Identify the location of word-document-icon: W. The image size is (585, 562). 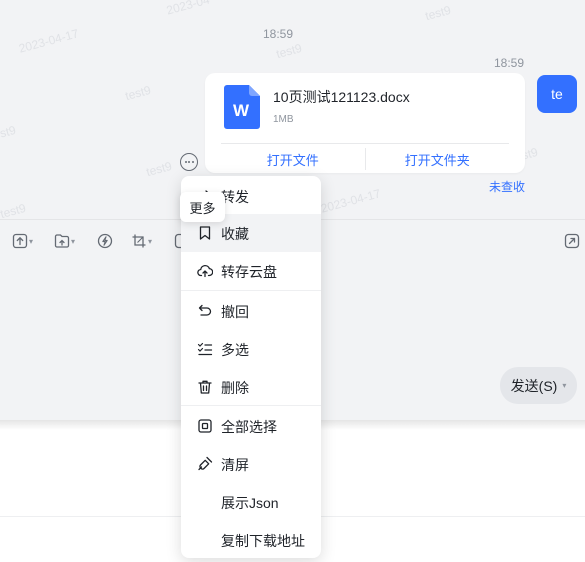
(242, 107).